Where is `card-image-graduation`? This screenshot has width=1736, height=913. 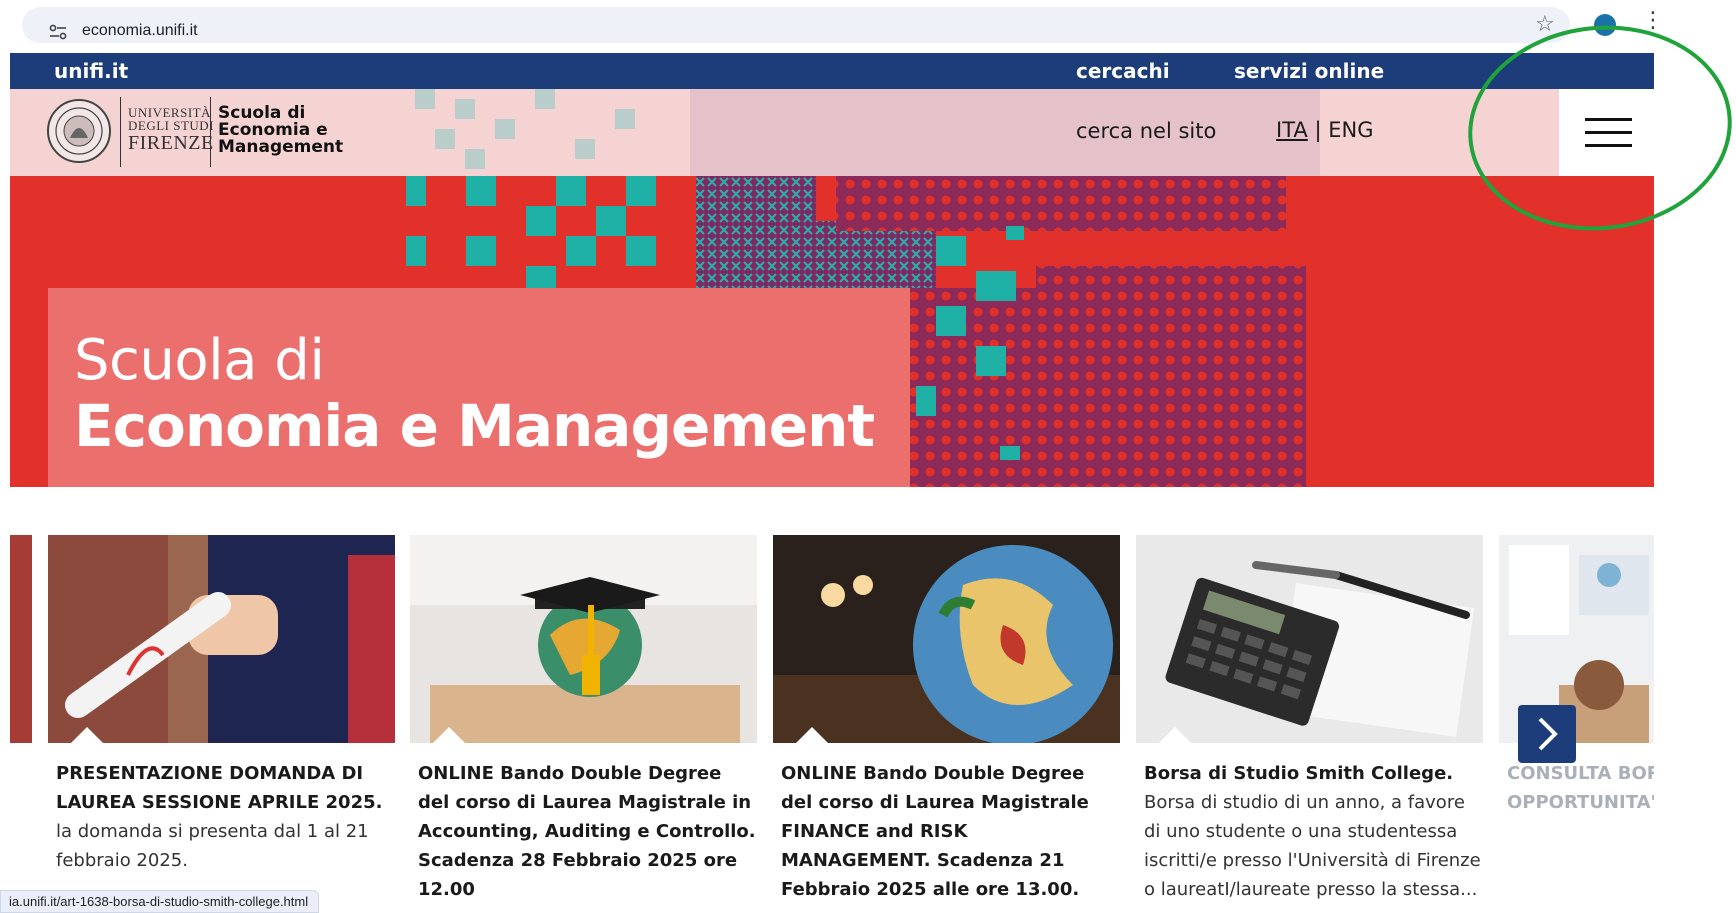
card-image-graduation is located at coordinates (221, 639).